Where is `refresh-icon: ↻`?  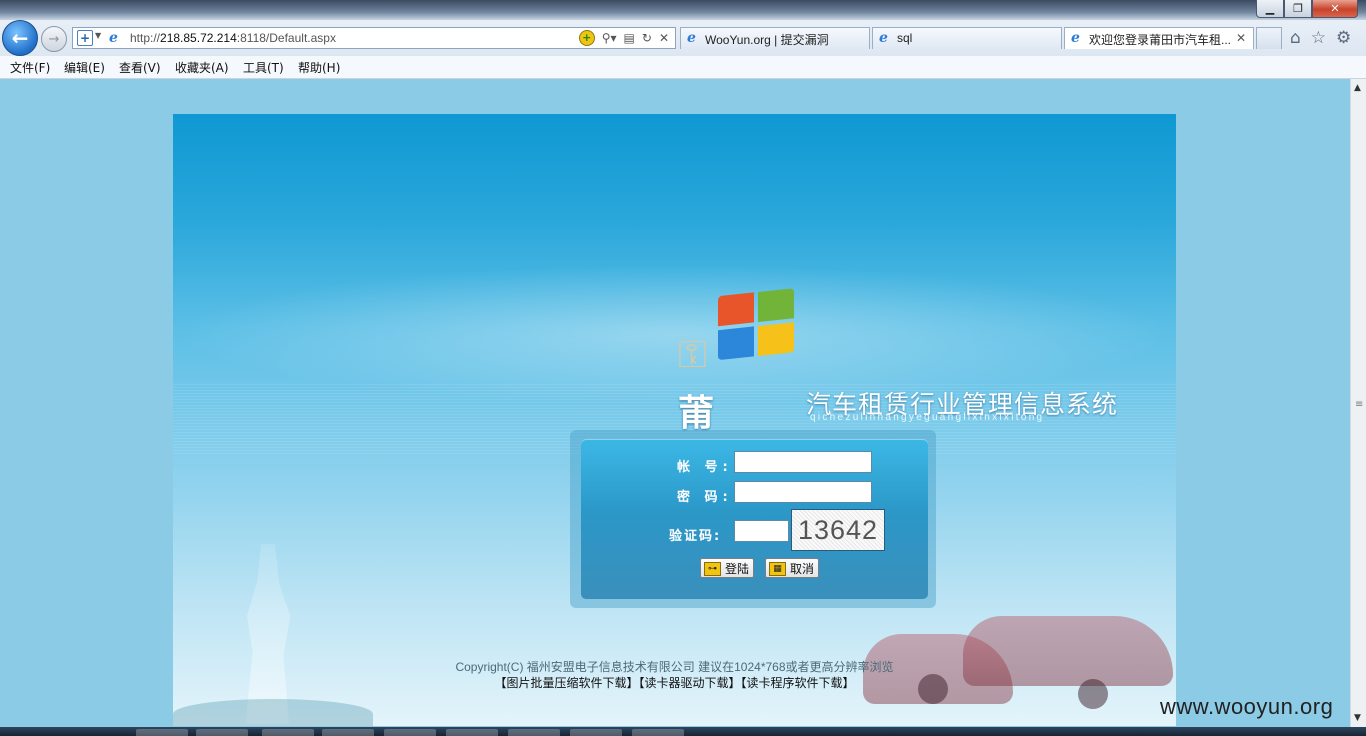 refresh-icon: ↻ is located at coordinates (647, 38).